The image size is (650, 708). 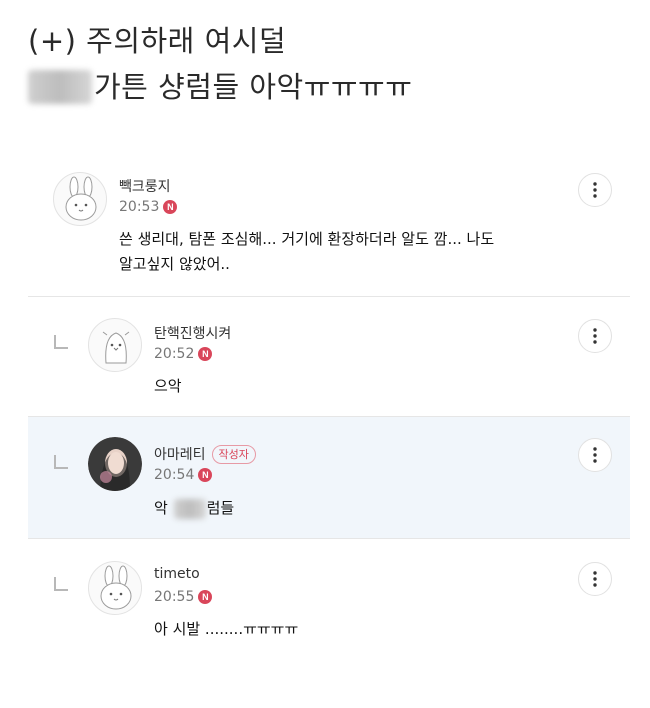 I want to click on timestamp: 20:55, so click(x=174, y=597).